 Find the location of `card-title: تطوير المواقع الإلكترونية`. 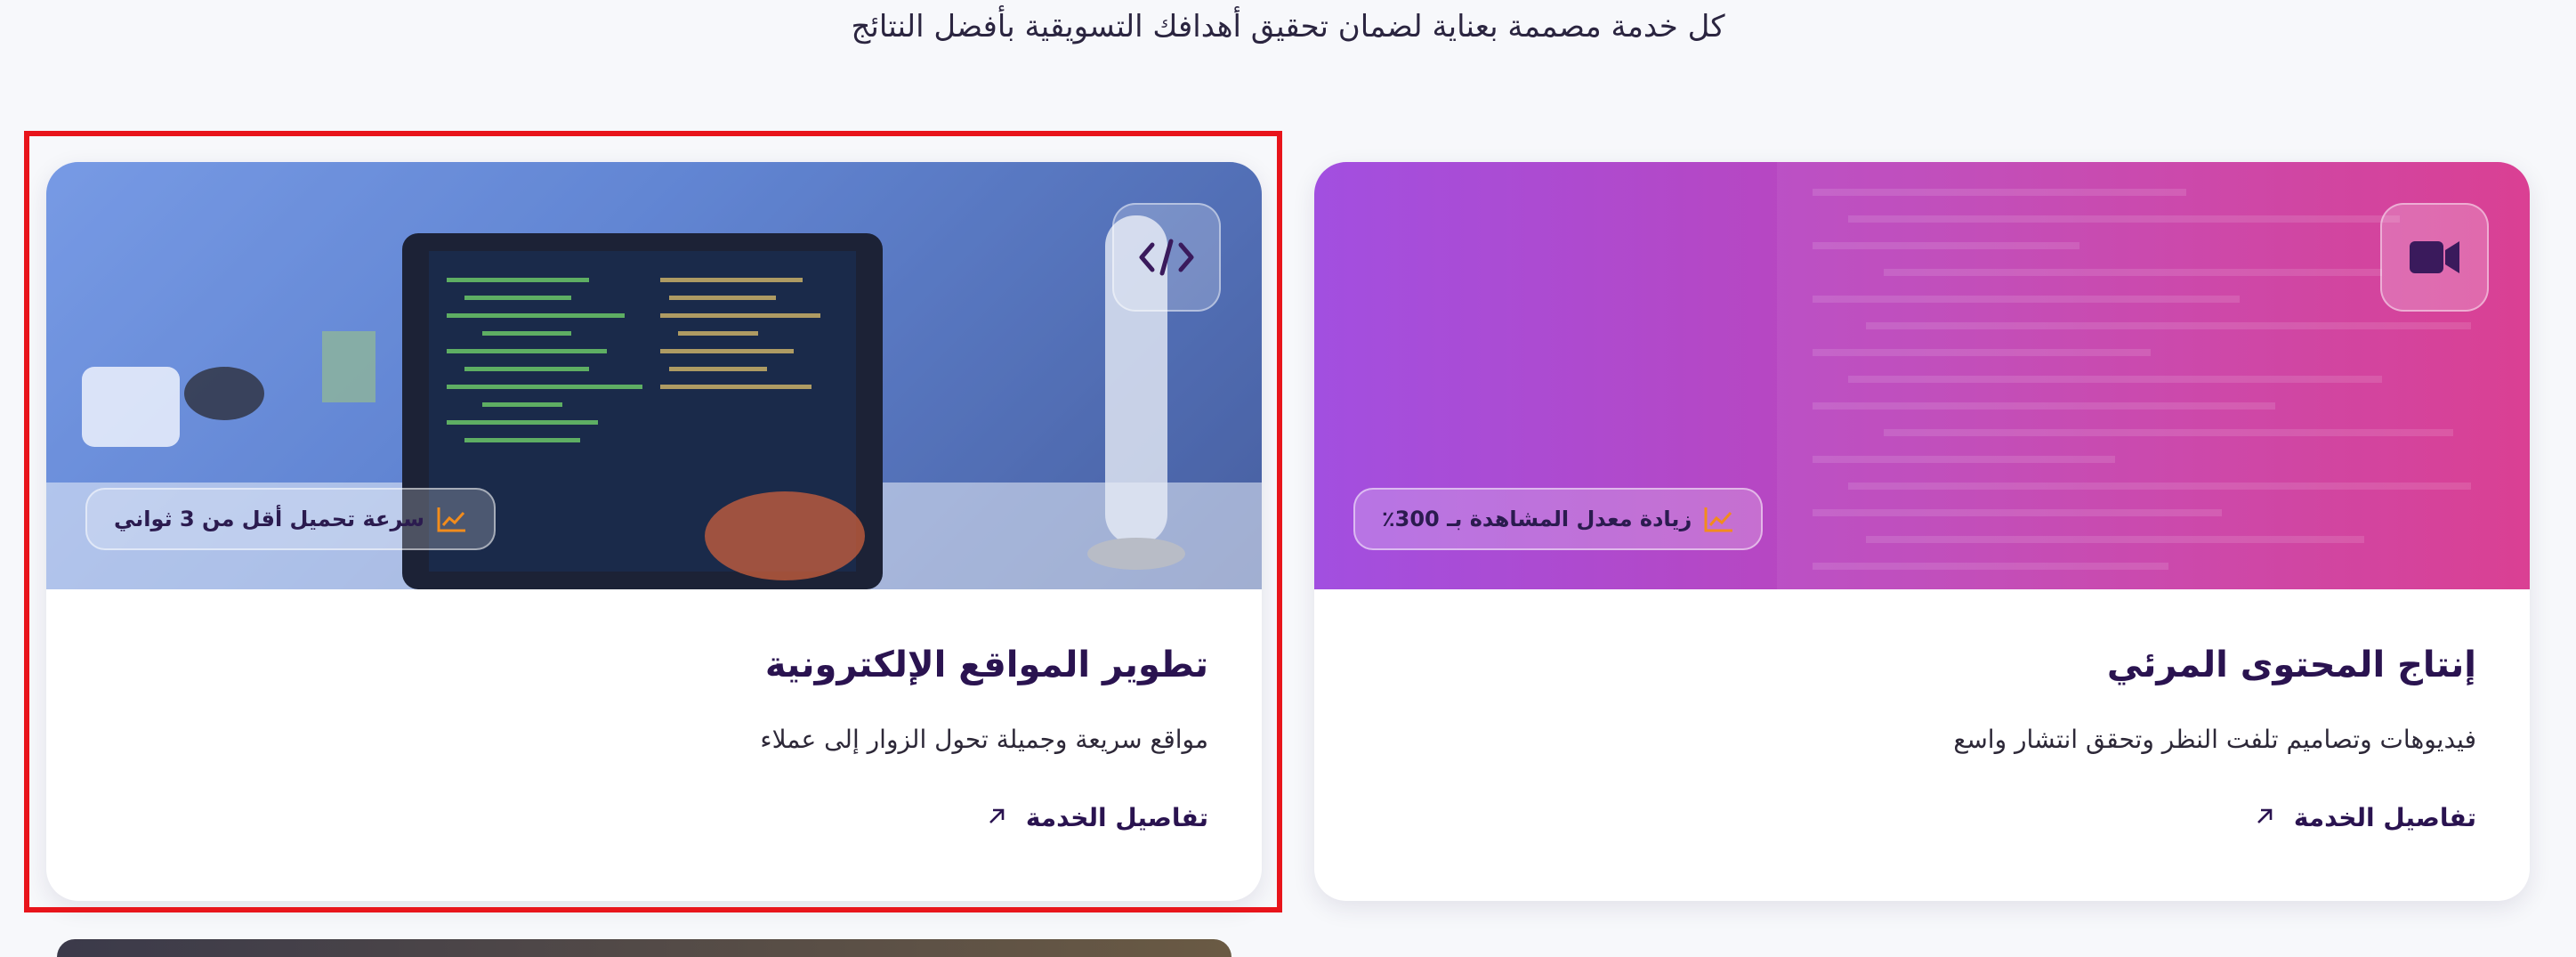

card-title: تطوير المواقع الإلكترونية is located at coordinates (986, 665).